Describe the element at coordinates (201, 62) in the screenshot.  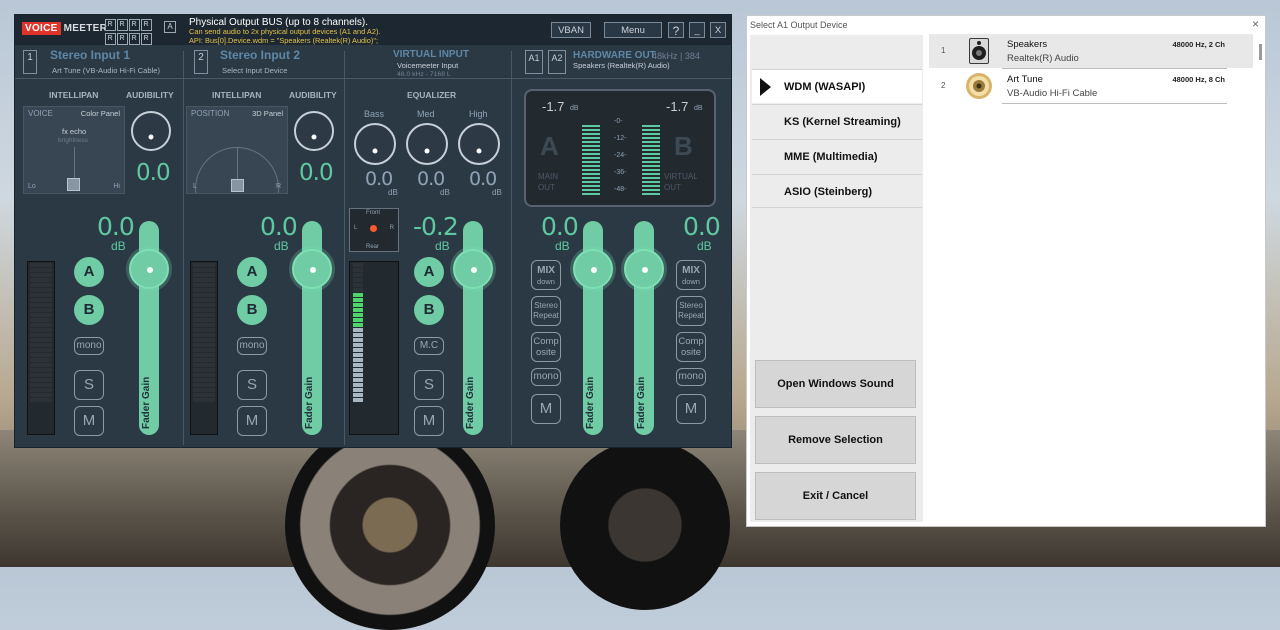
I see `strip2-number: 2` at that location.